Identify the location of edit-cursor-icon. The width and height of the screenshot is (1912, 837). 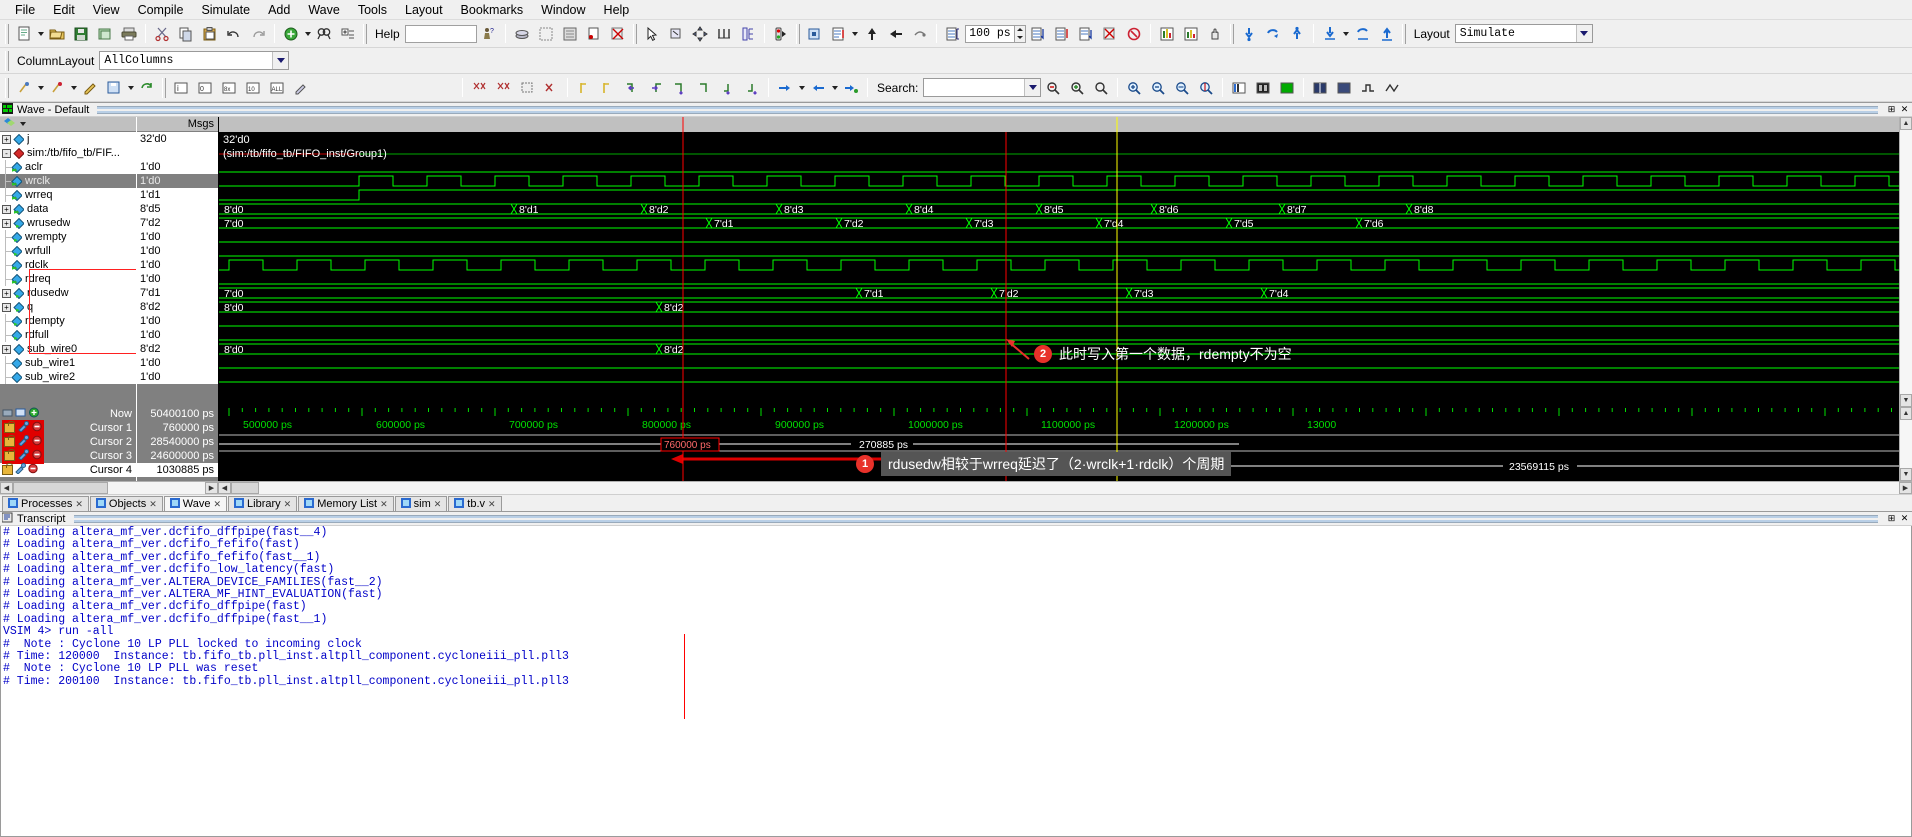
(90, 87).